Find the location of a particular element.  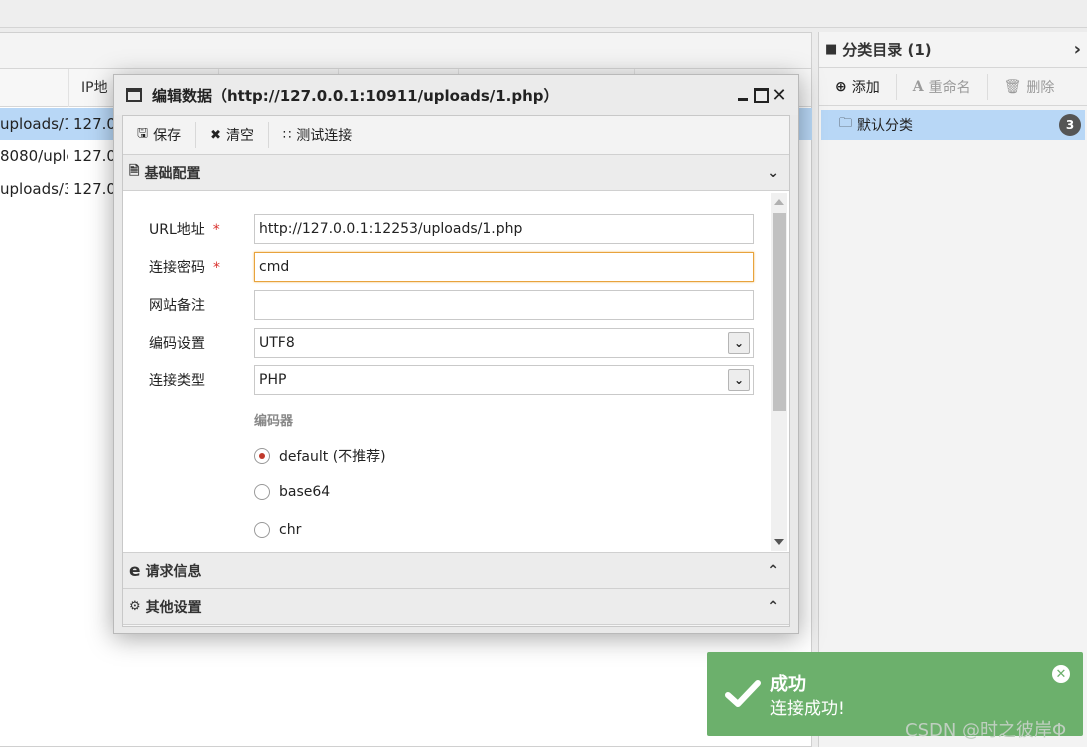

top-bar is located at coordinates (543, 14).